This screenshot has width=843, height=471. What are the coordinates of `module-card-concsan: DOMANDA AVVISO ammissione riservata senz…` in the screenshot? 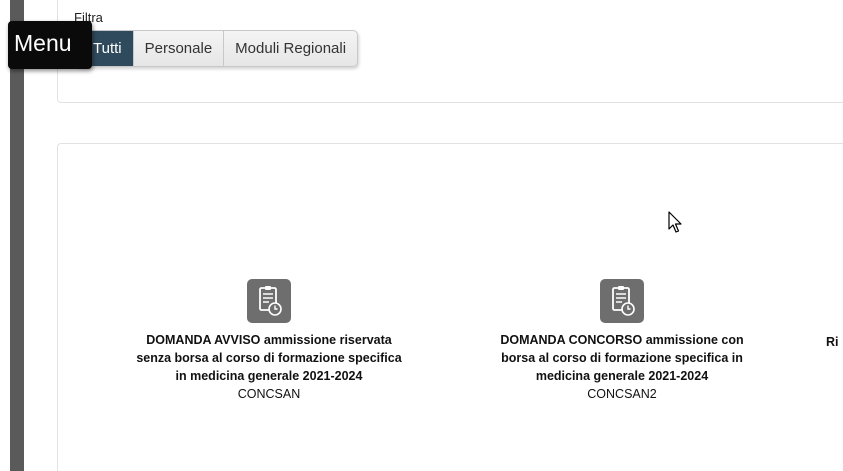 It's located at (269, 341).